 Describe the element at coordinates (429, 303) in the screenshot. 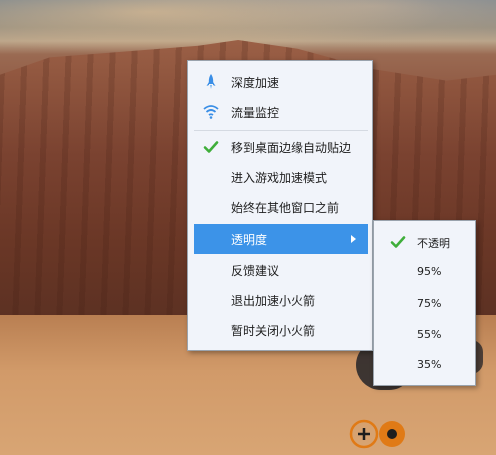

I see `submenu-item-label: 75%` at that location.